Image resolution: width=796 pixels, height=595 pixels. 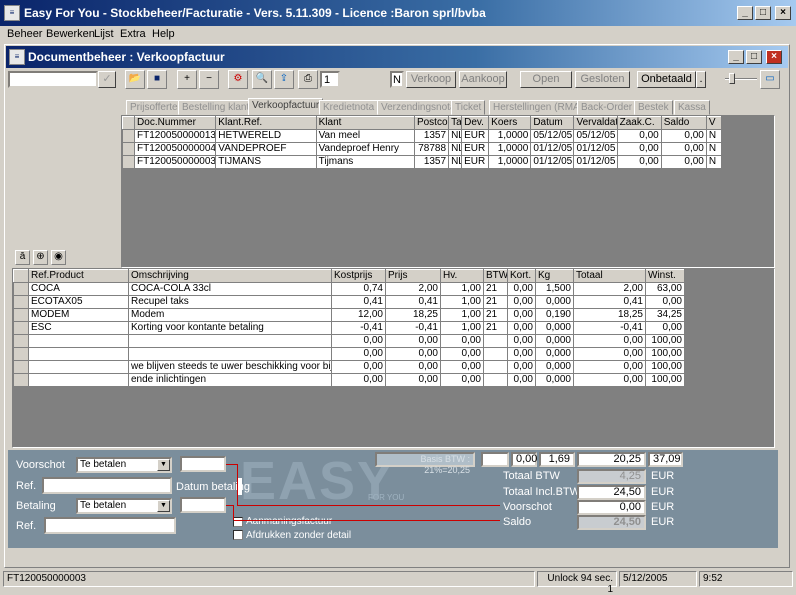 What do you see at coordinates (683, 123) in the screenshot?
I see `col-saldo: Saldo` at bounding box center [683, 123].